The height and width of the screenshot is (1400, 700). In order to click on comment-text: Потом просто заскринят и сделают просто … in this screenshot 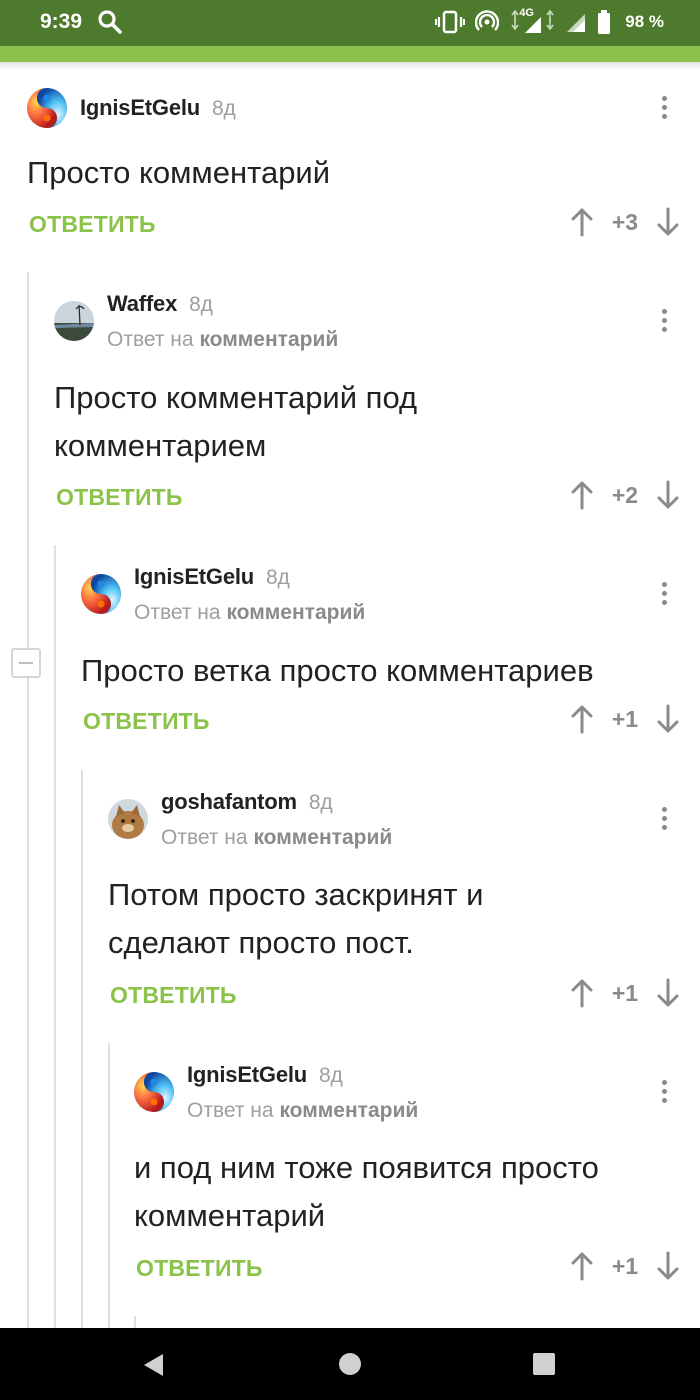, I will do `click(296, 918)`.